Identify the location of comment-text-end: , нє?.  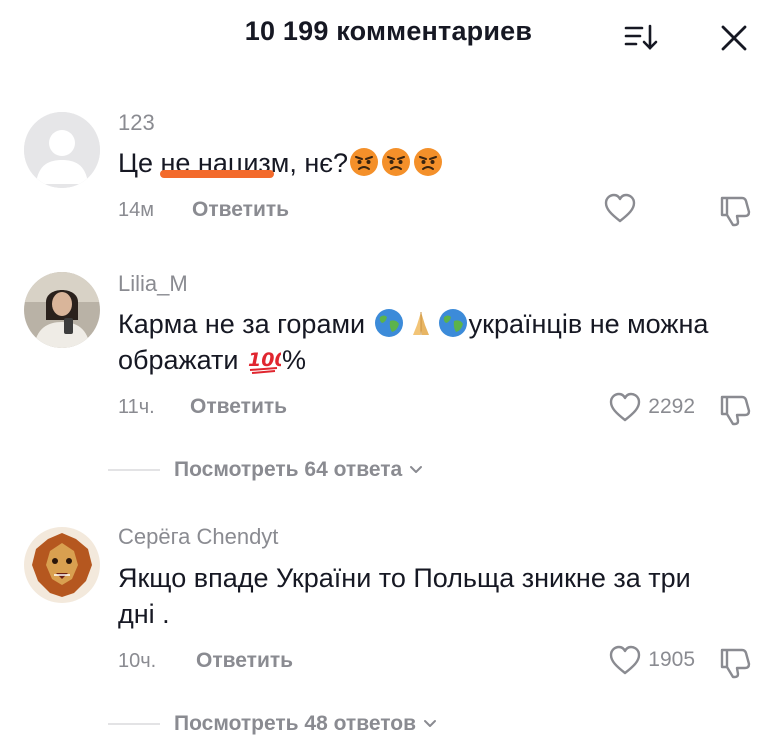
(319, 163).